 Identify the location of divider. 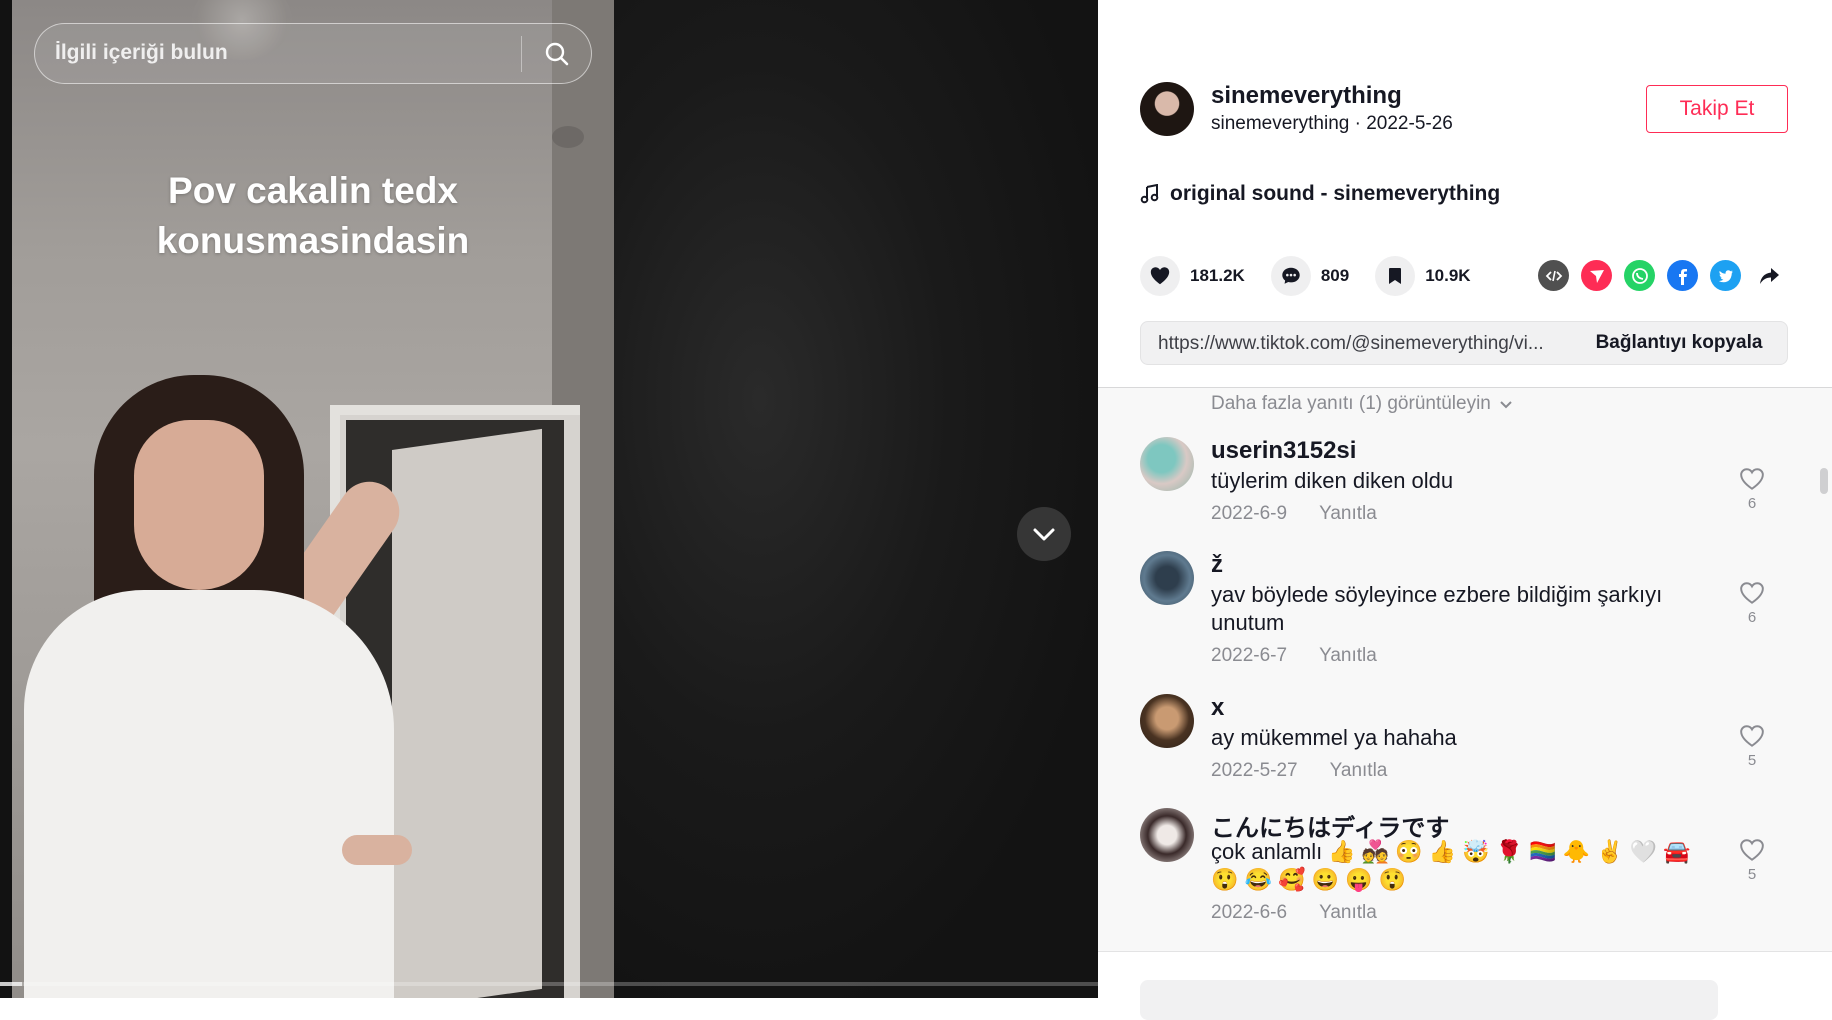
(1465, 951).